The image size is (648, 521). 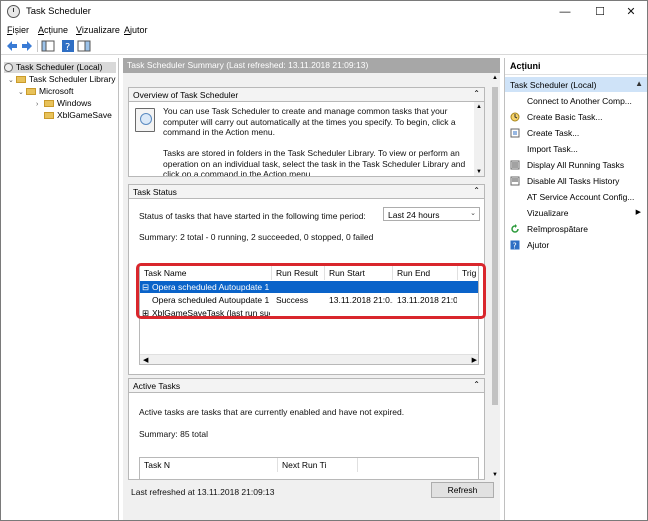 I want to click on highlight-frame, so click(x=311, y=291).